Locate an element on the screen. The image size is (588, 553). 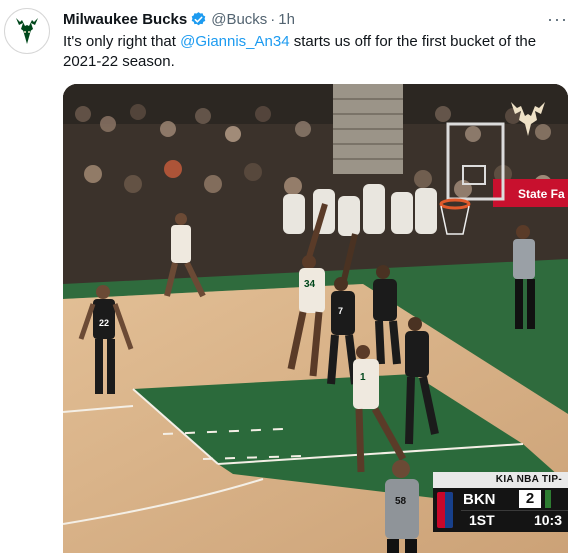
player-number-1: 1 is located at coordinates (363, 377).